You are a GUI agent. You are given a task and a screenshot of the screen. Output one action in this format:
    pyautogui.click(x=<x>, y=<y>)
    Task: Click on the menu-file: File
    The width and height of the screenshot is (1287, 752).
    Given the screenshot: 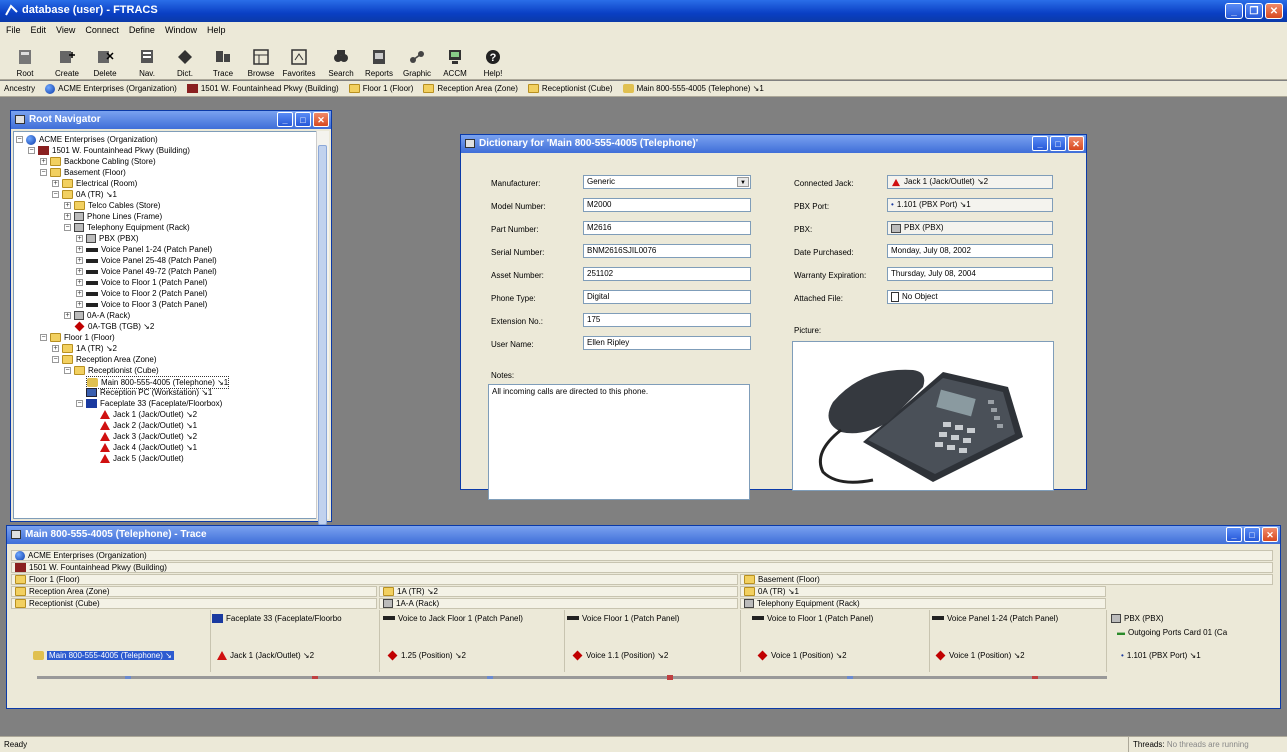 What is the action you would take?
    pyautogui.click(x=13, y=30)
    